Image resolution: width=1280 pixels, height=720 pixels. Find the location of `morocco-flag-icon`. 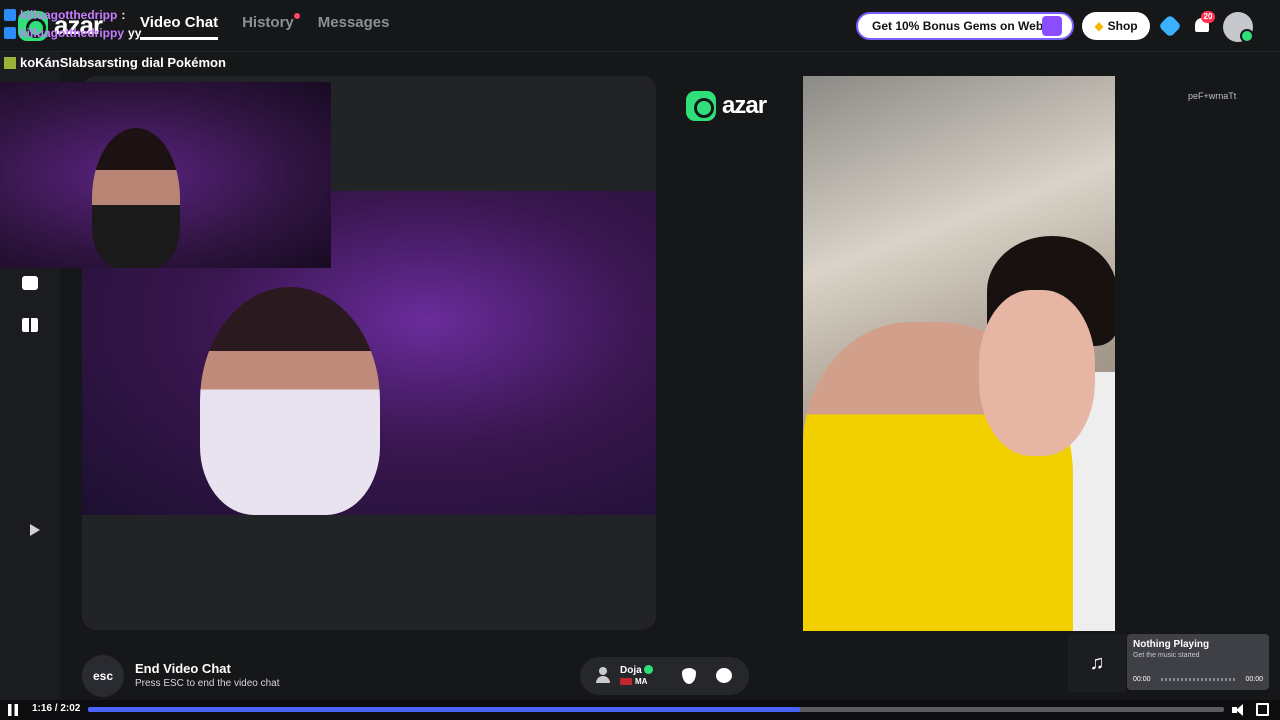

morocco-flag-icon is located at coordinates (626, 681).